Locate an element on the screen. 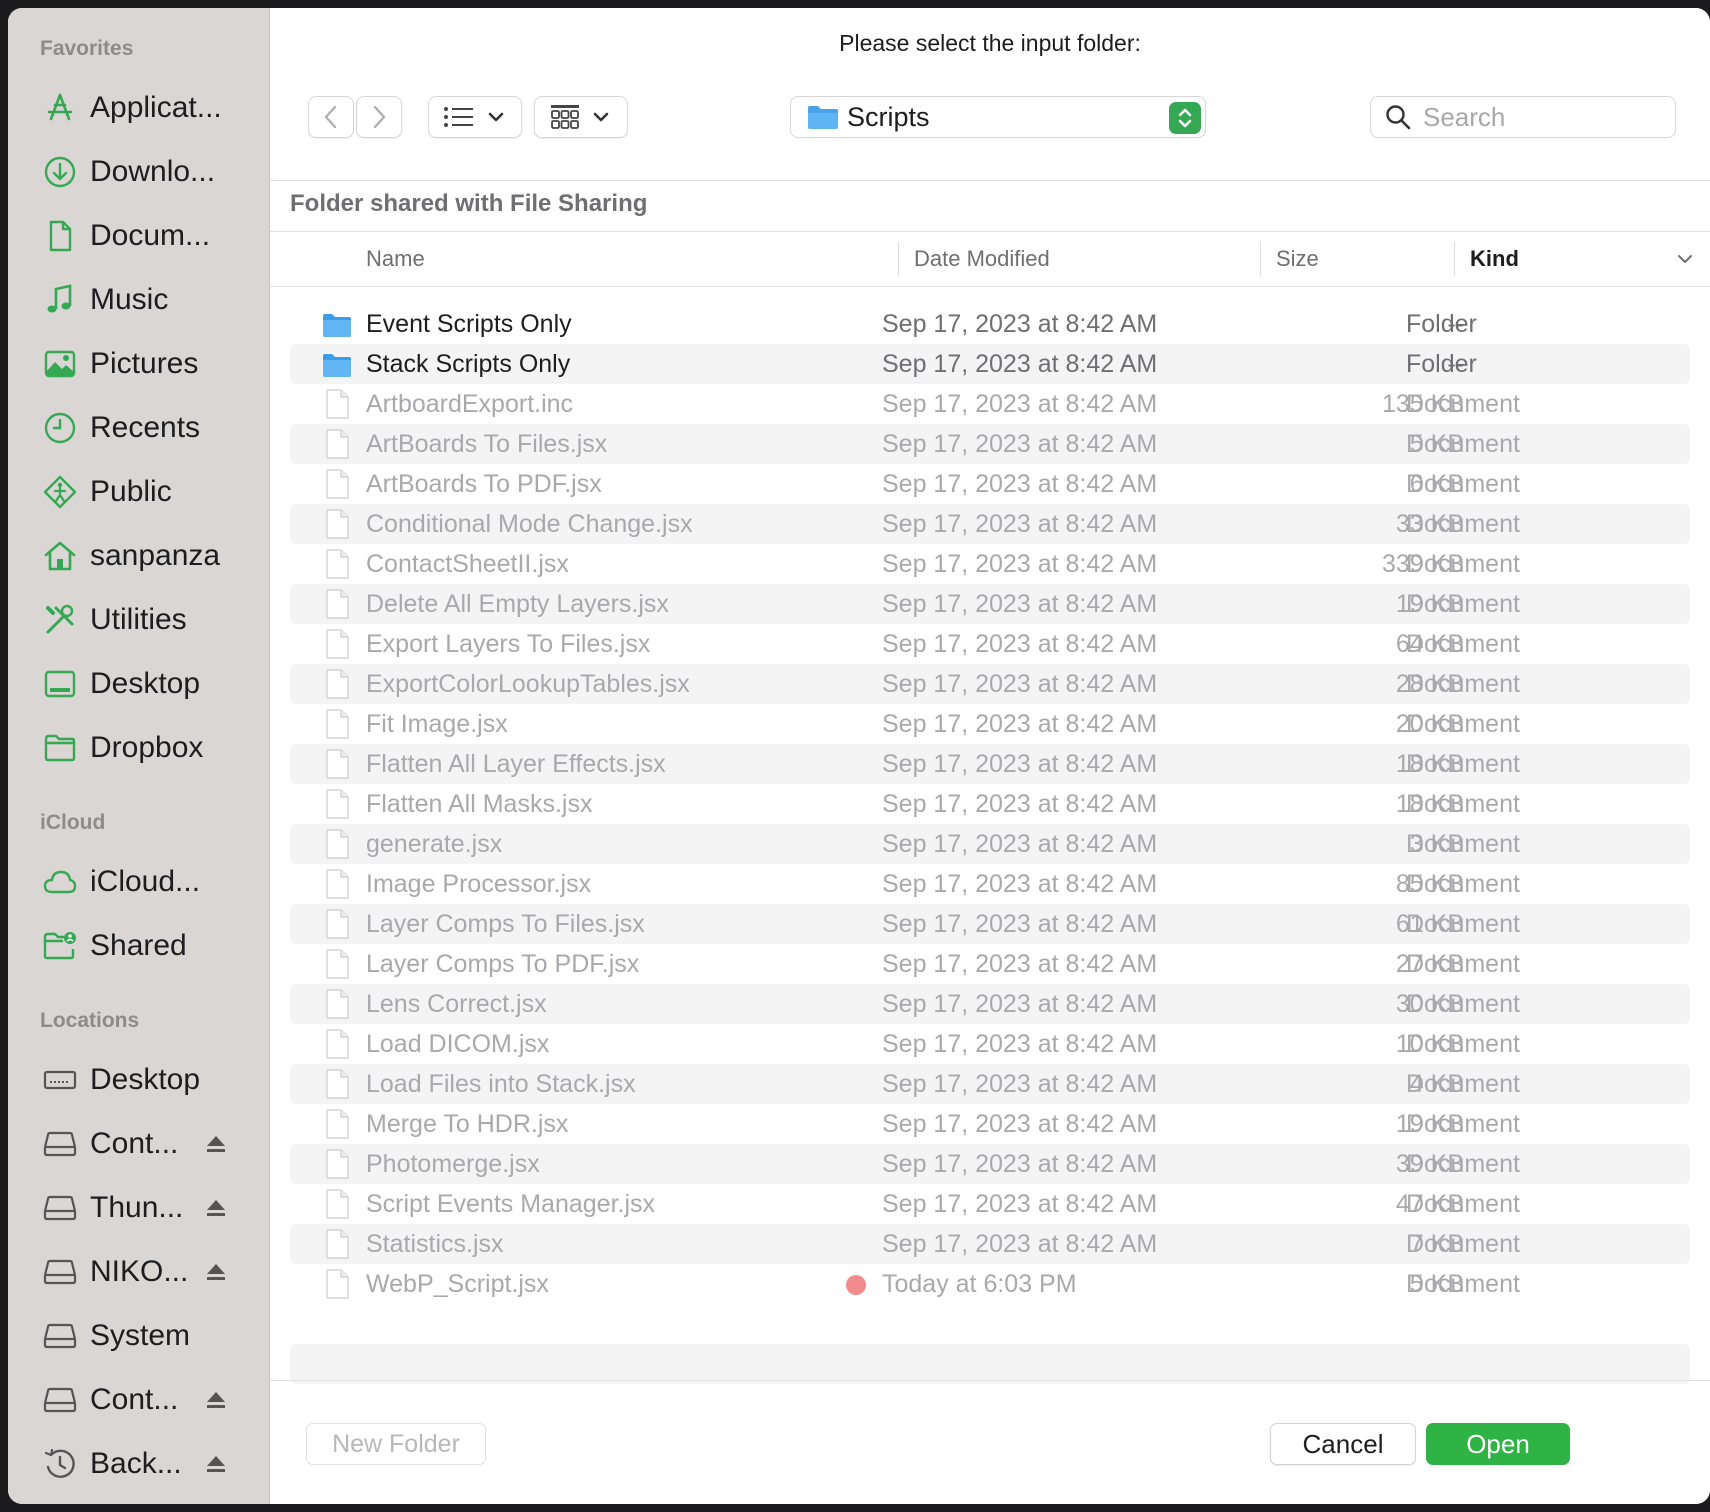 This screenshot has width=1710, height=1512. sidebar-item: Pictures is located at coordinates (138, 364).